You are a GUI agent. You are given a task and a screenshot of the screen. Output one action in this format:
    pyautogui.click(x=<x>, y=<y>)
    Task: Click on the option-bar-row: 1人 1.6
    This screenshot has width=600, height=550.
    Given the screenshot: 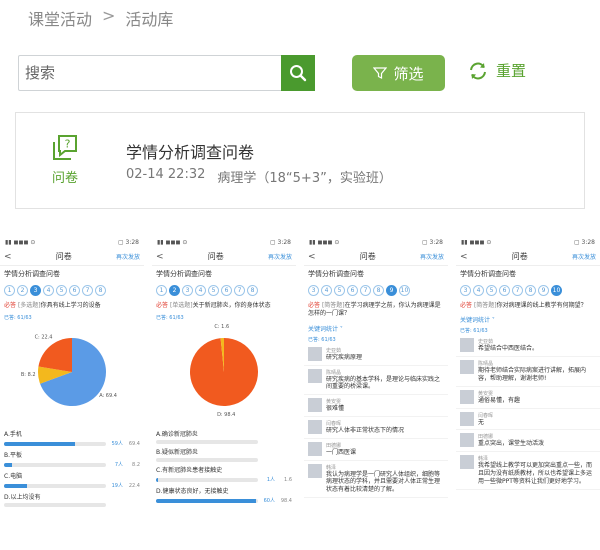 What is the action you would take?
    pyautogui.click(x=224, y=479)
    